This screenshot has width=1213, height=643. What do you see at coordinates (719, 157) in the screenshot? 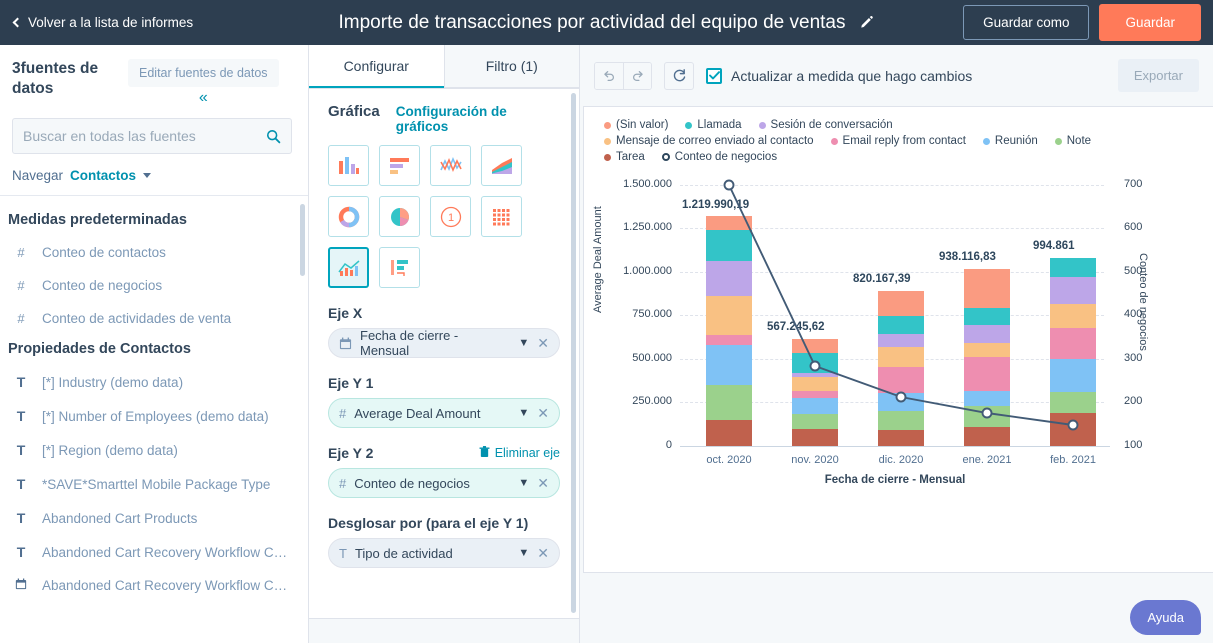
I see `legend-item-conteo-negocios: Conteo de negocios` at bounding box center [719, 157].